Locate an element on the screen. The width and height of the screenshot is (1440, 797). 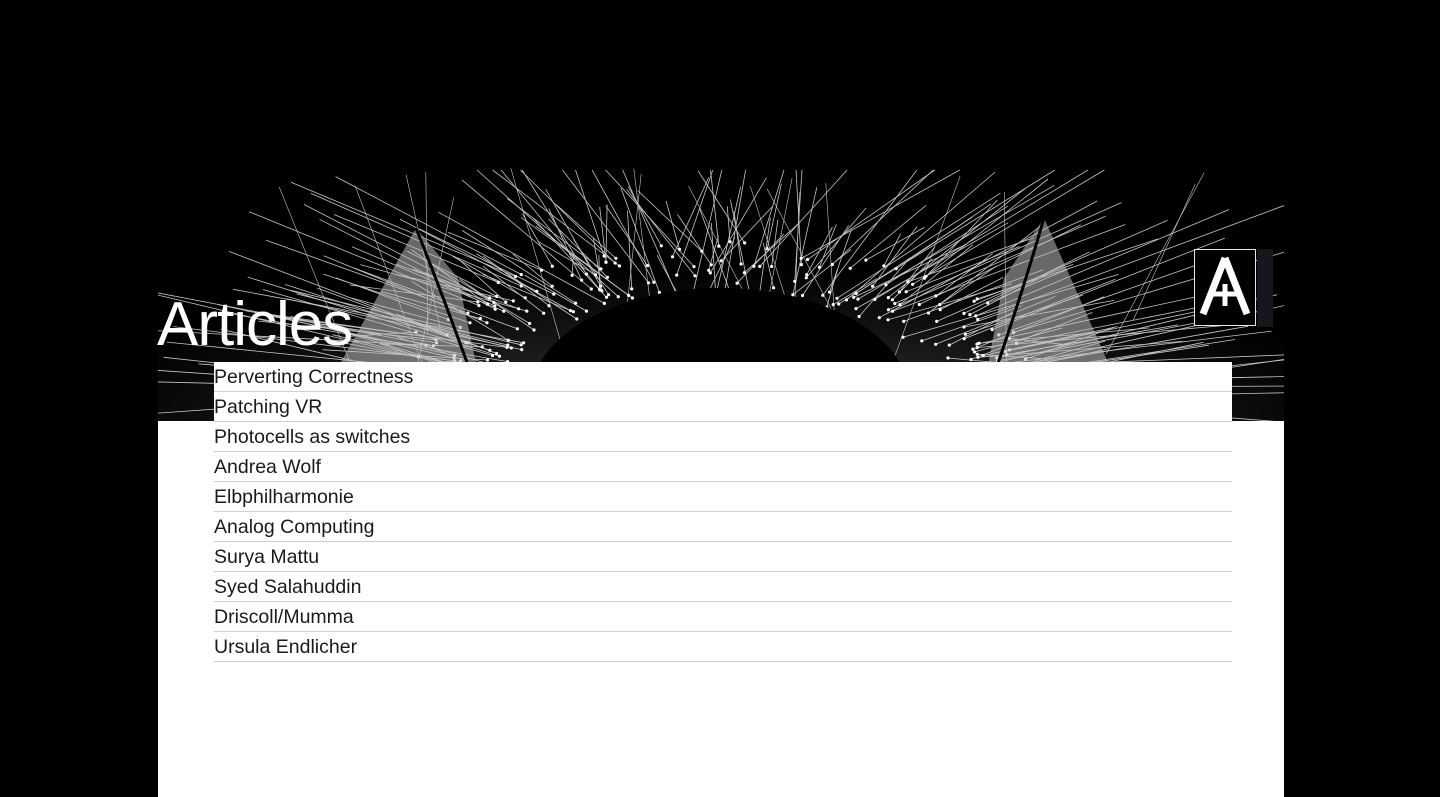
list-item: Patching VR is located at coordinates (723, 407).